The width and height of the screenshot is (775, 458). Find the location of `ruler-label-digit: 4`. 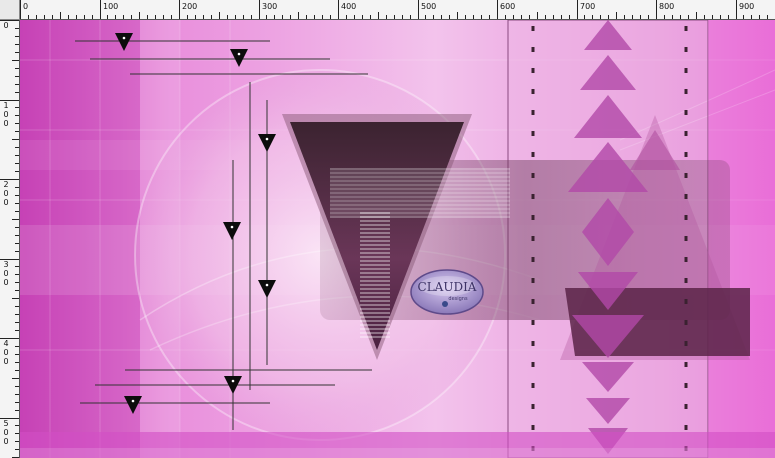

ruler-label-digit: 4 is located at coordinates (6, 343).